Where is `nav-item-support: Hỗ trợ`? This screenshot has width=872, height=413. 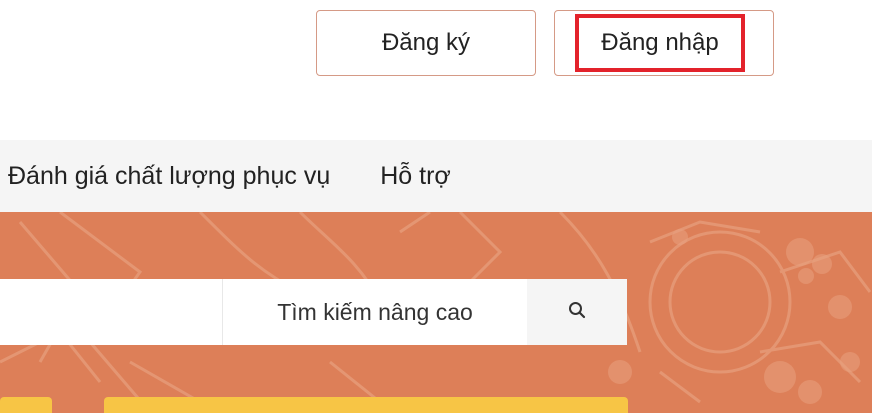 nav-item-support: Hỗ trợ is located at coordinates (415, 176).